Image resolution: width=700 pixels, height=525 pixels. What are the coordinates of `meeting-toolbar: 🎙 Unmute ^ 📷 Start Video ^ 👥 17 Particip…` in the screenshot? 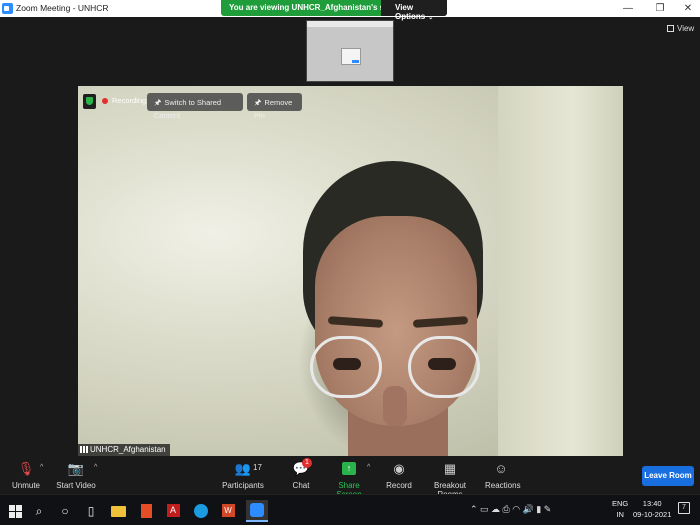 It's located at (350, 477).